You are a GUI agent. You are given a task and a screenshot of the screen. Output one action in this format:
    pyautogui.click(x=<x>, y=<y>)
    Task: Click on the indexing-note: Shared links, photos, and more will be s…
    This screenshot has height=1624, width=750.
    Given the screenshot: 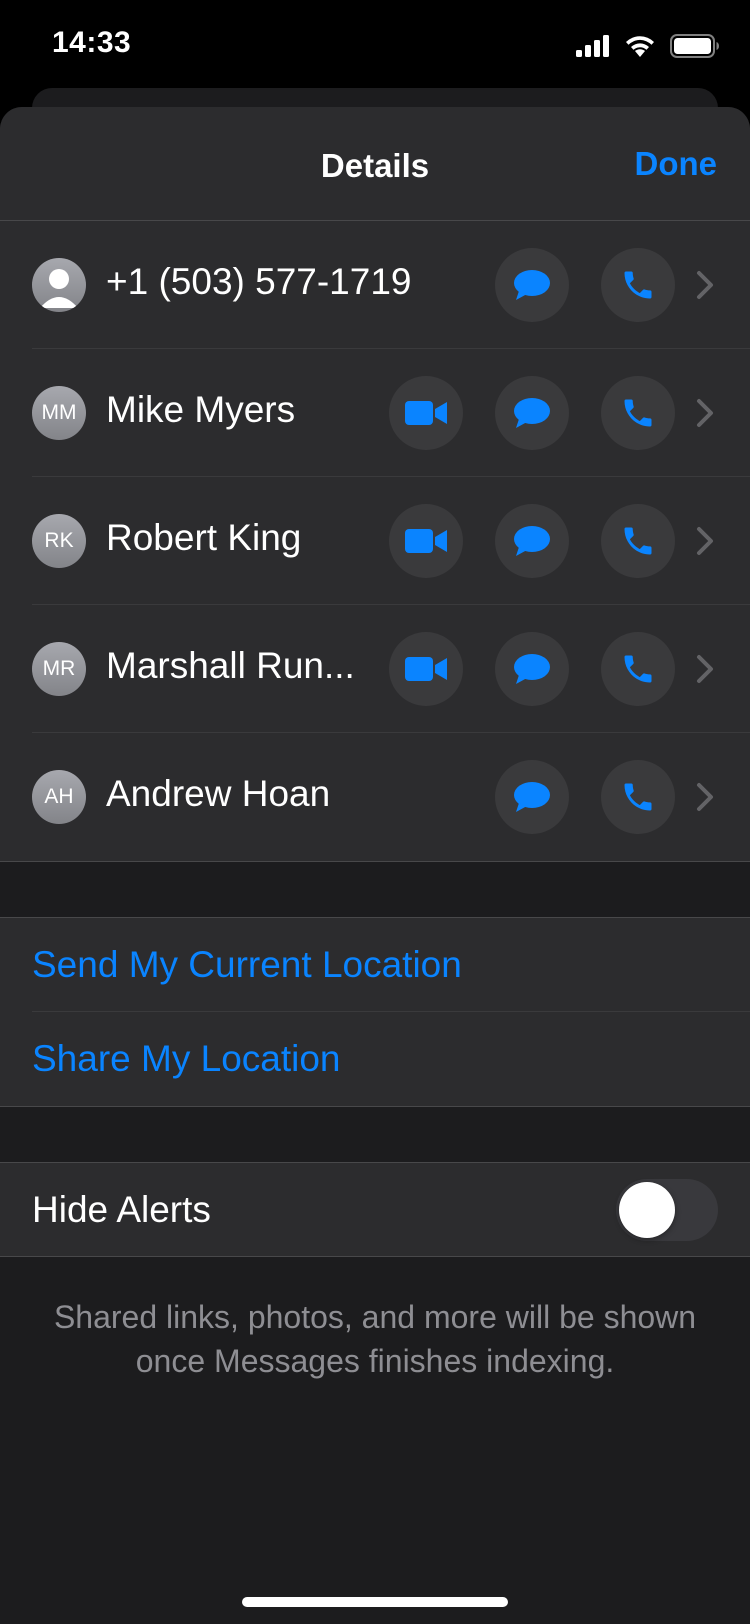 What is the action you would take?
    pyautogui.click(x=375, y=1339)
    